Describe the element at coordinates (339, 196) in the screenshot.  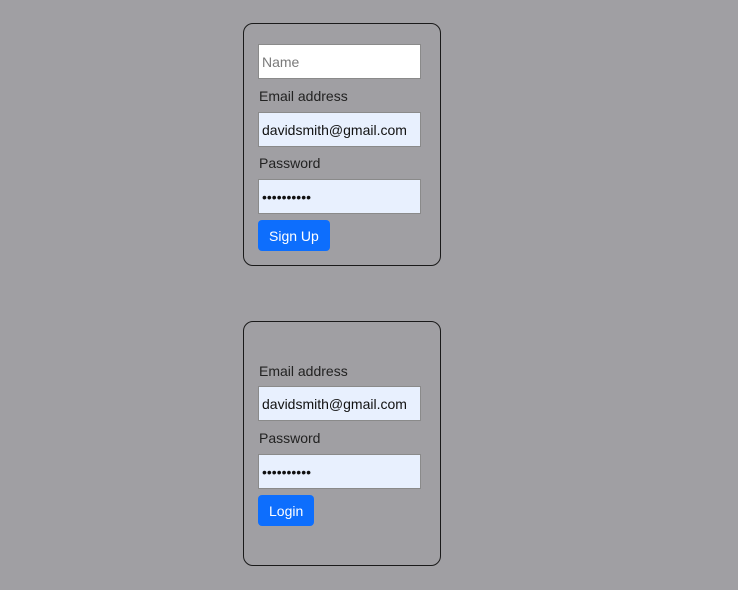
I see `signup-password-input` at that location.